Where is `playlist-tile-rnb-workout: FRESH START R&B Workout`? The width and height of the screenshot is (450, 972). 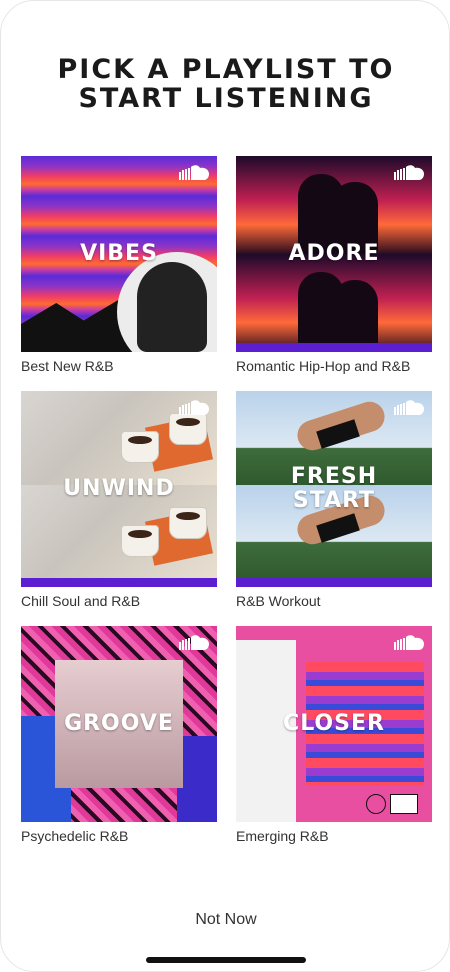
playlist-tile-rnb-workout: FRESH START R&B Workout is located at coordinates (334, 500).